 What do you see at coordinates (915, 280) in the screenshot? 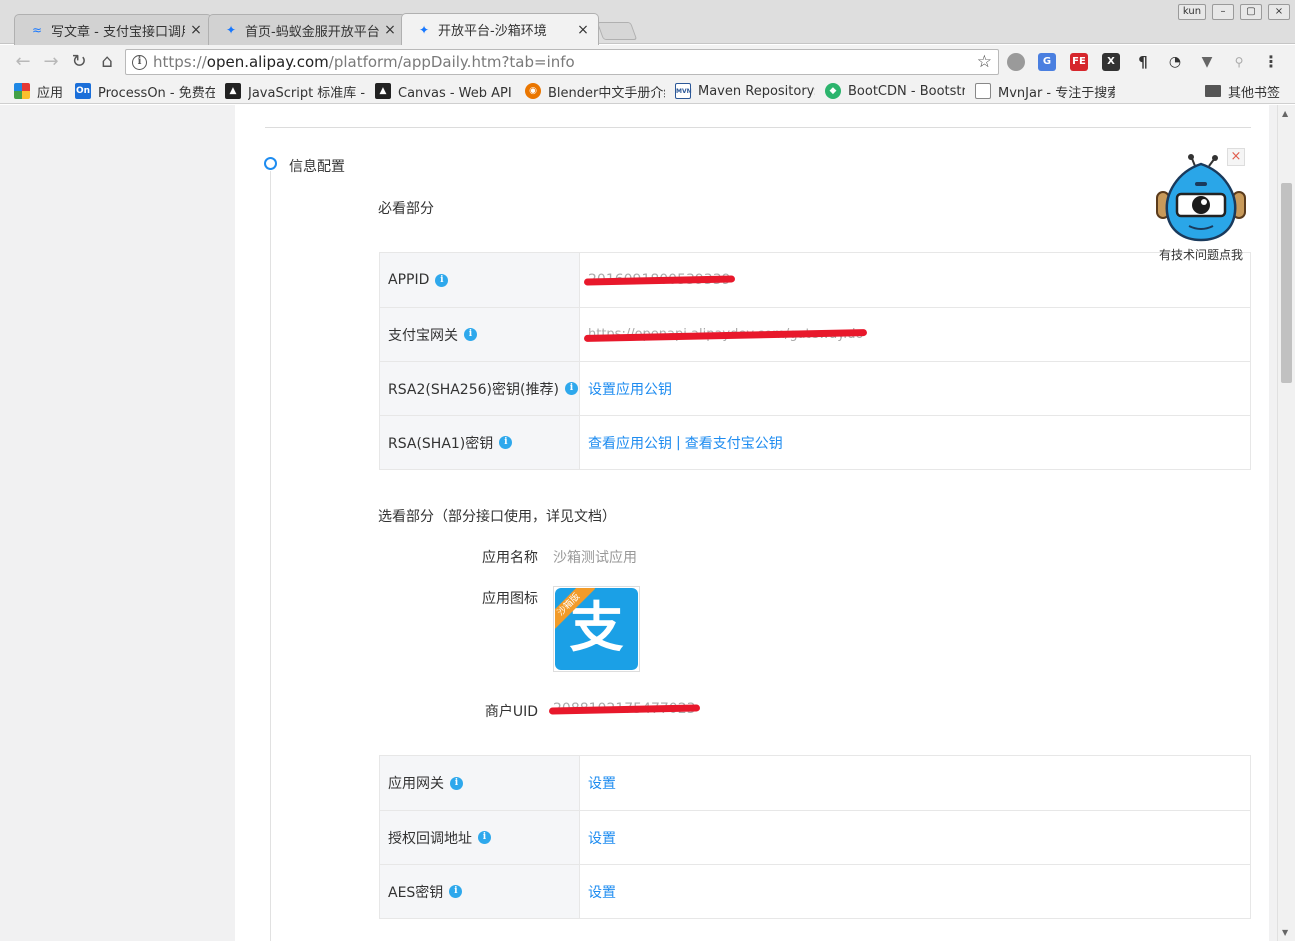
I see `appid-value: 2016091800539339` at bounding box center [915, 280].